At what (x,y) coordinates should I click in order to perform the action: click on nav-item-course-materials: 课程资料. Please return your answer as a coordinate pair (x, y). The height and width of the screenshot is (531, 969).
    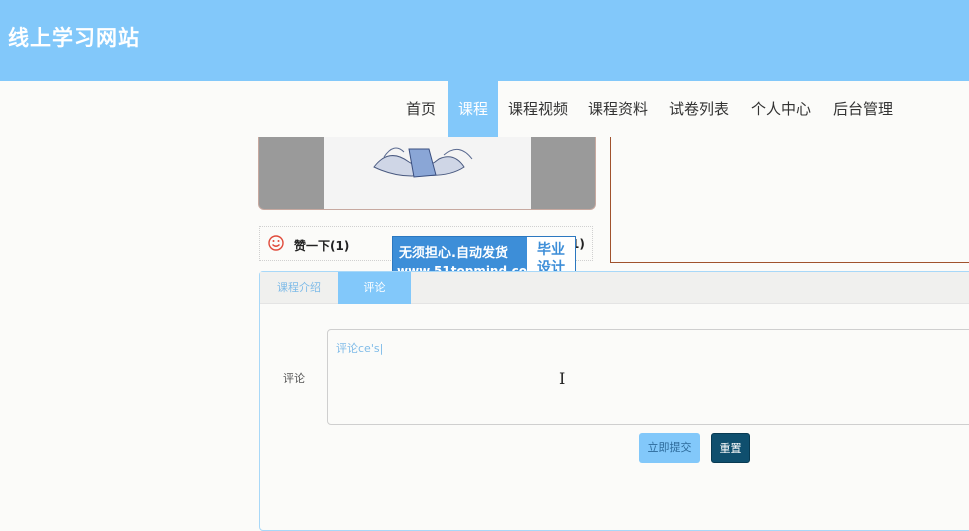
    Looking at the image, I should click on (618, 109).